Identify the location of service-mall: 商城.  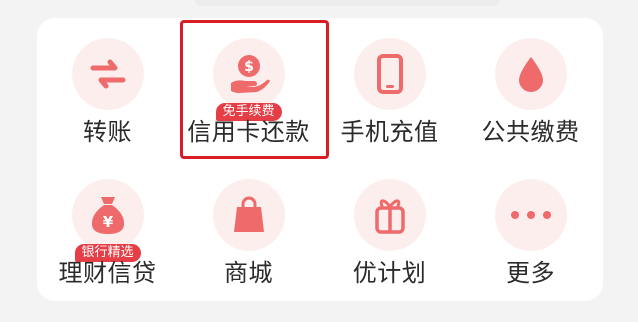
(248, 229).